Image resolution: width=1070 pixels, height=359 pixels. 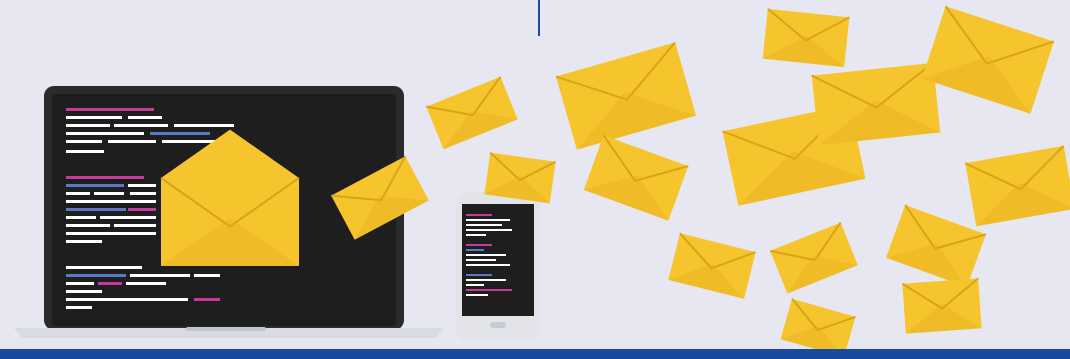 What do you see at coordinates (535, 354) in the screenshot?
I see `bottom-bar` at bounding box center [535, 354].